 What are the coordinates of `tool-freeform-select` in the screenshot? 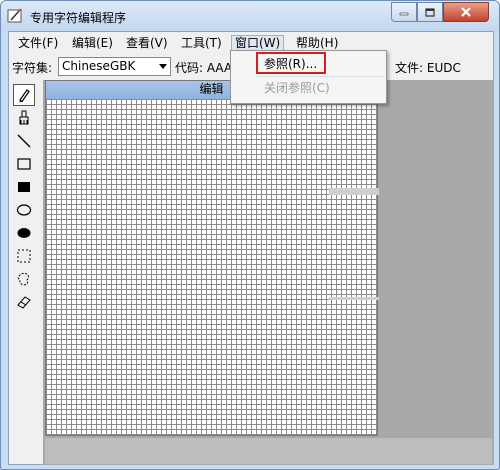 It's located at (24, 279).